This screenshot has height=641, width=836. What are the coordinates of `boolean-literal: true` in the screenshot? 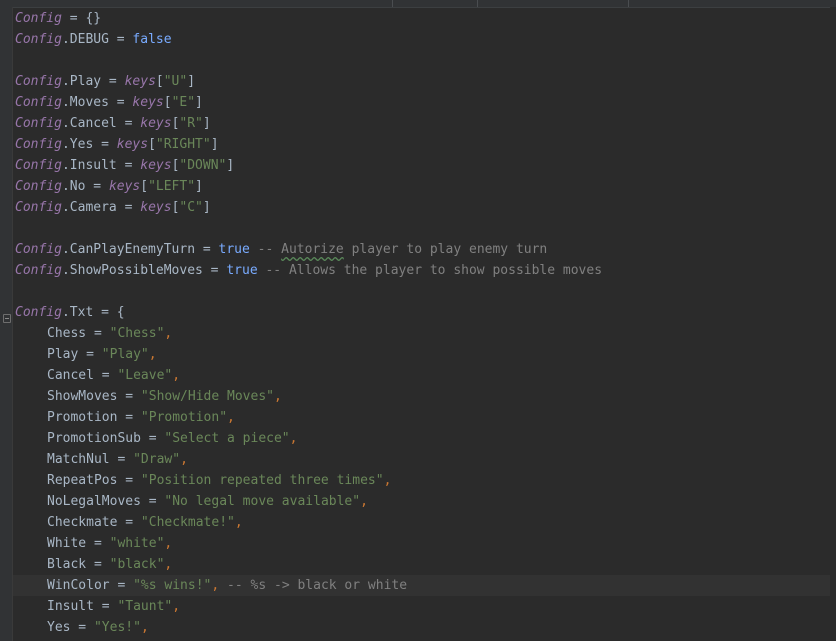 It's located at (242, 270).